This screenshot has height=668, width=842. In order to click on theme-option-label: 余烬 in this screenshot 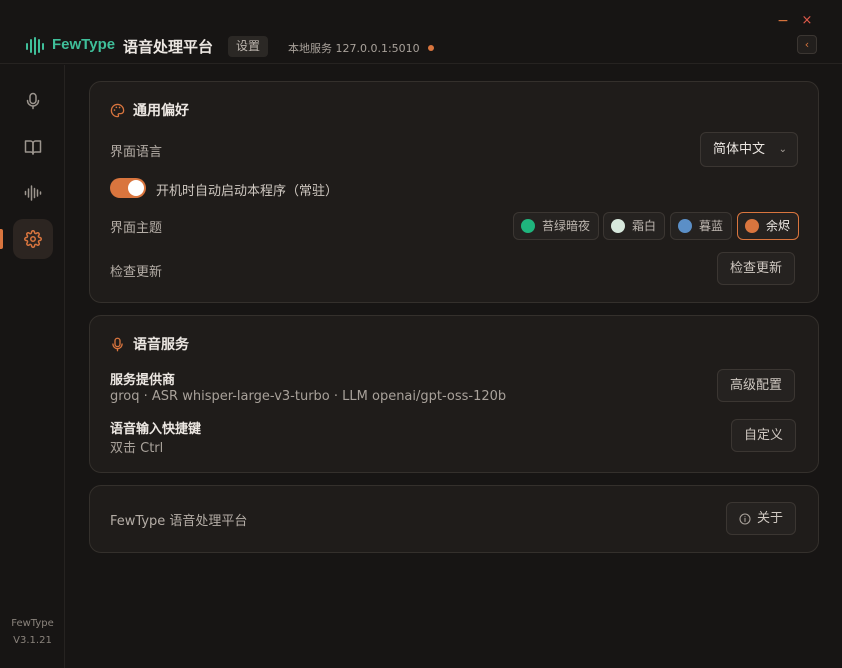, I will do `click(778, 226)`.